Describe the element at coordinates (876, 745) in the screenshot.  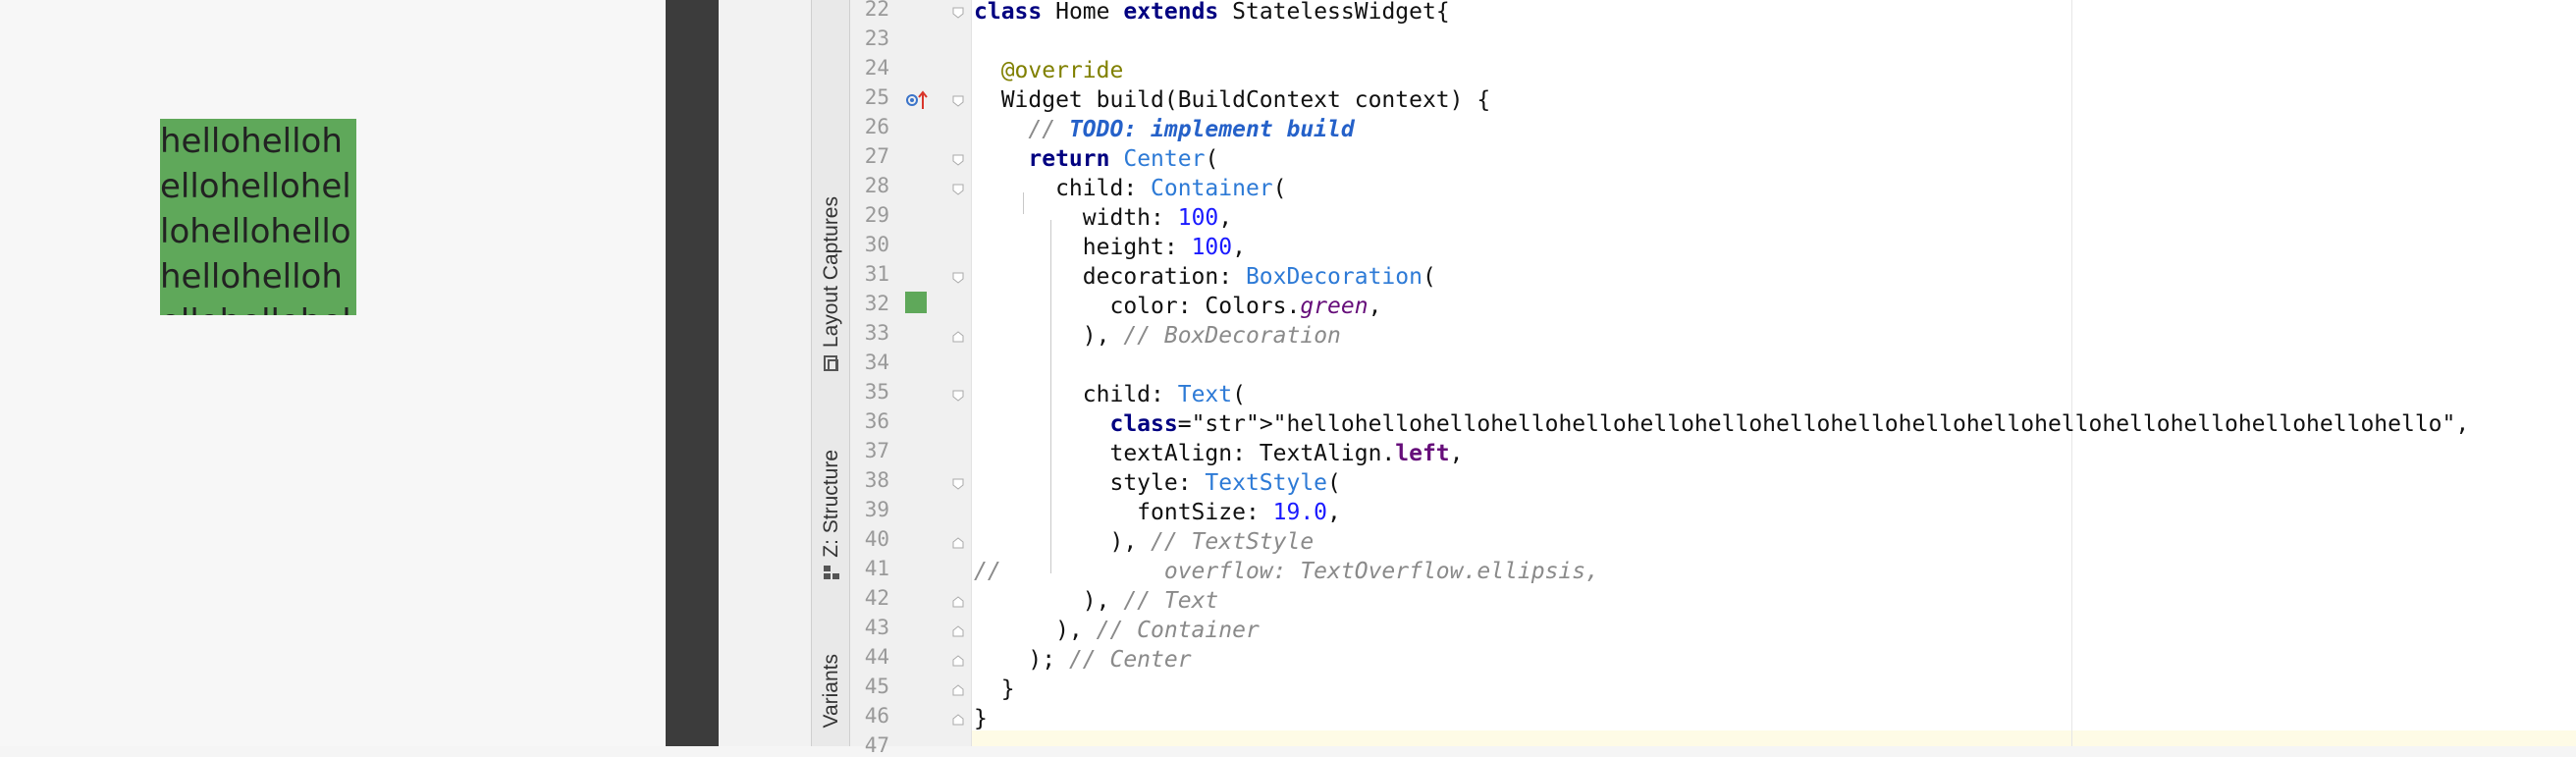
I see `line-number: 47` at that location.